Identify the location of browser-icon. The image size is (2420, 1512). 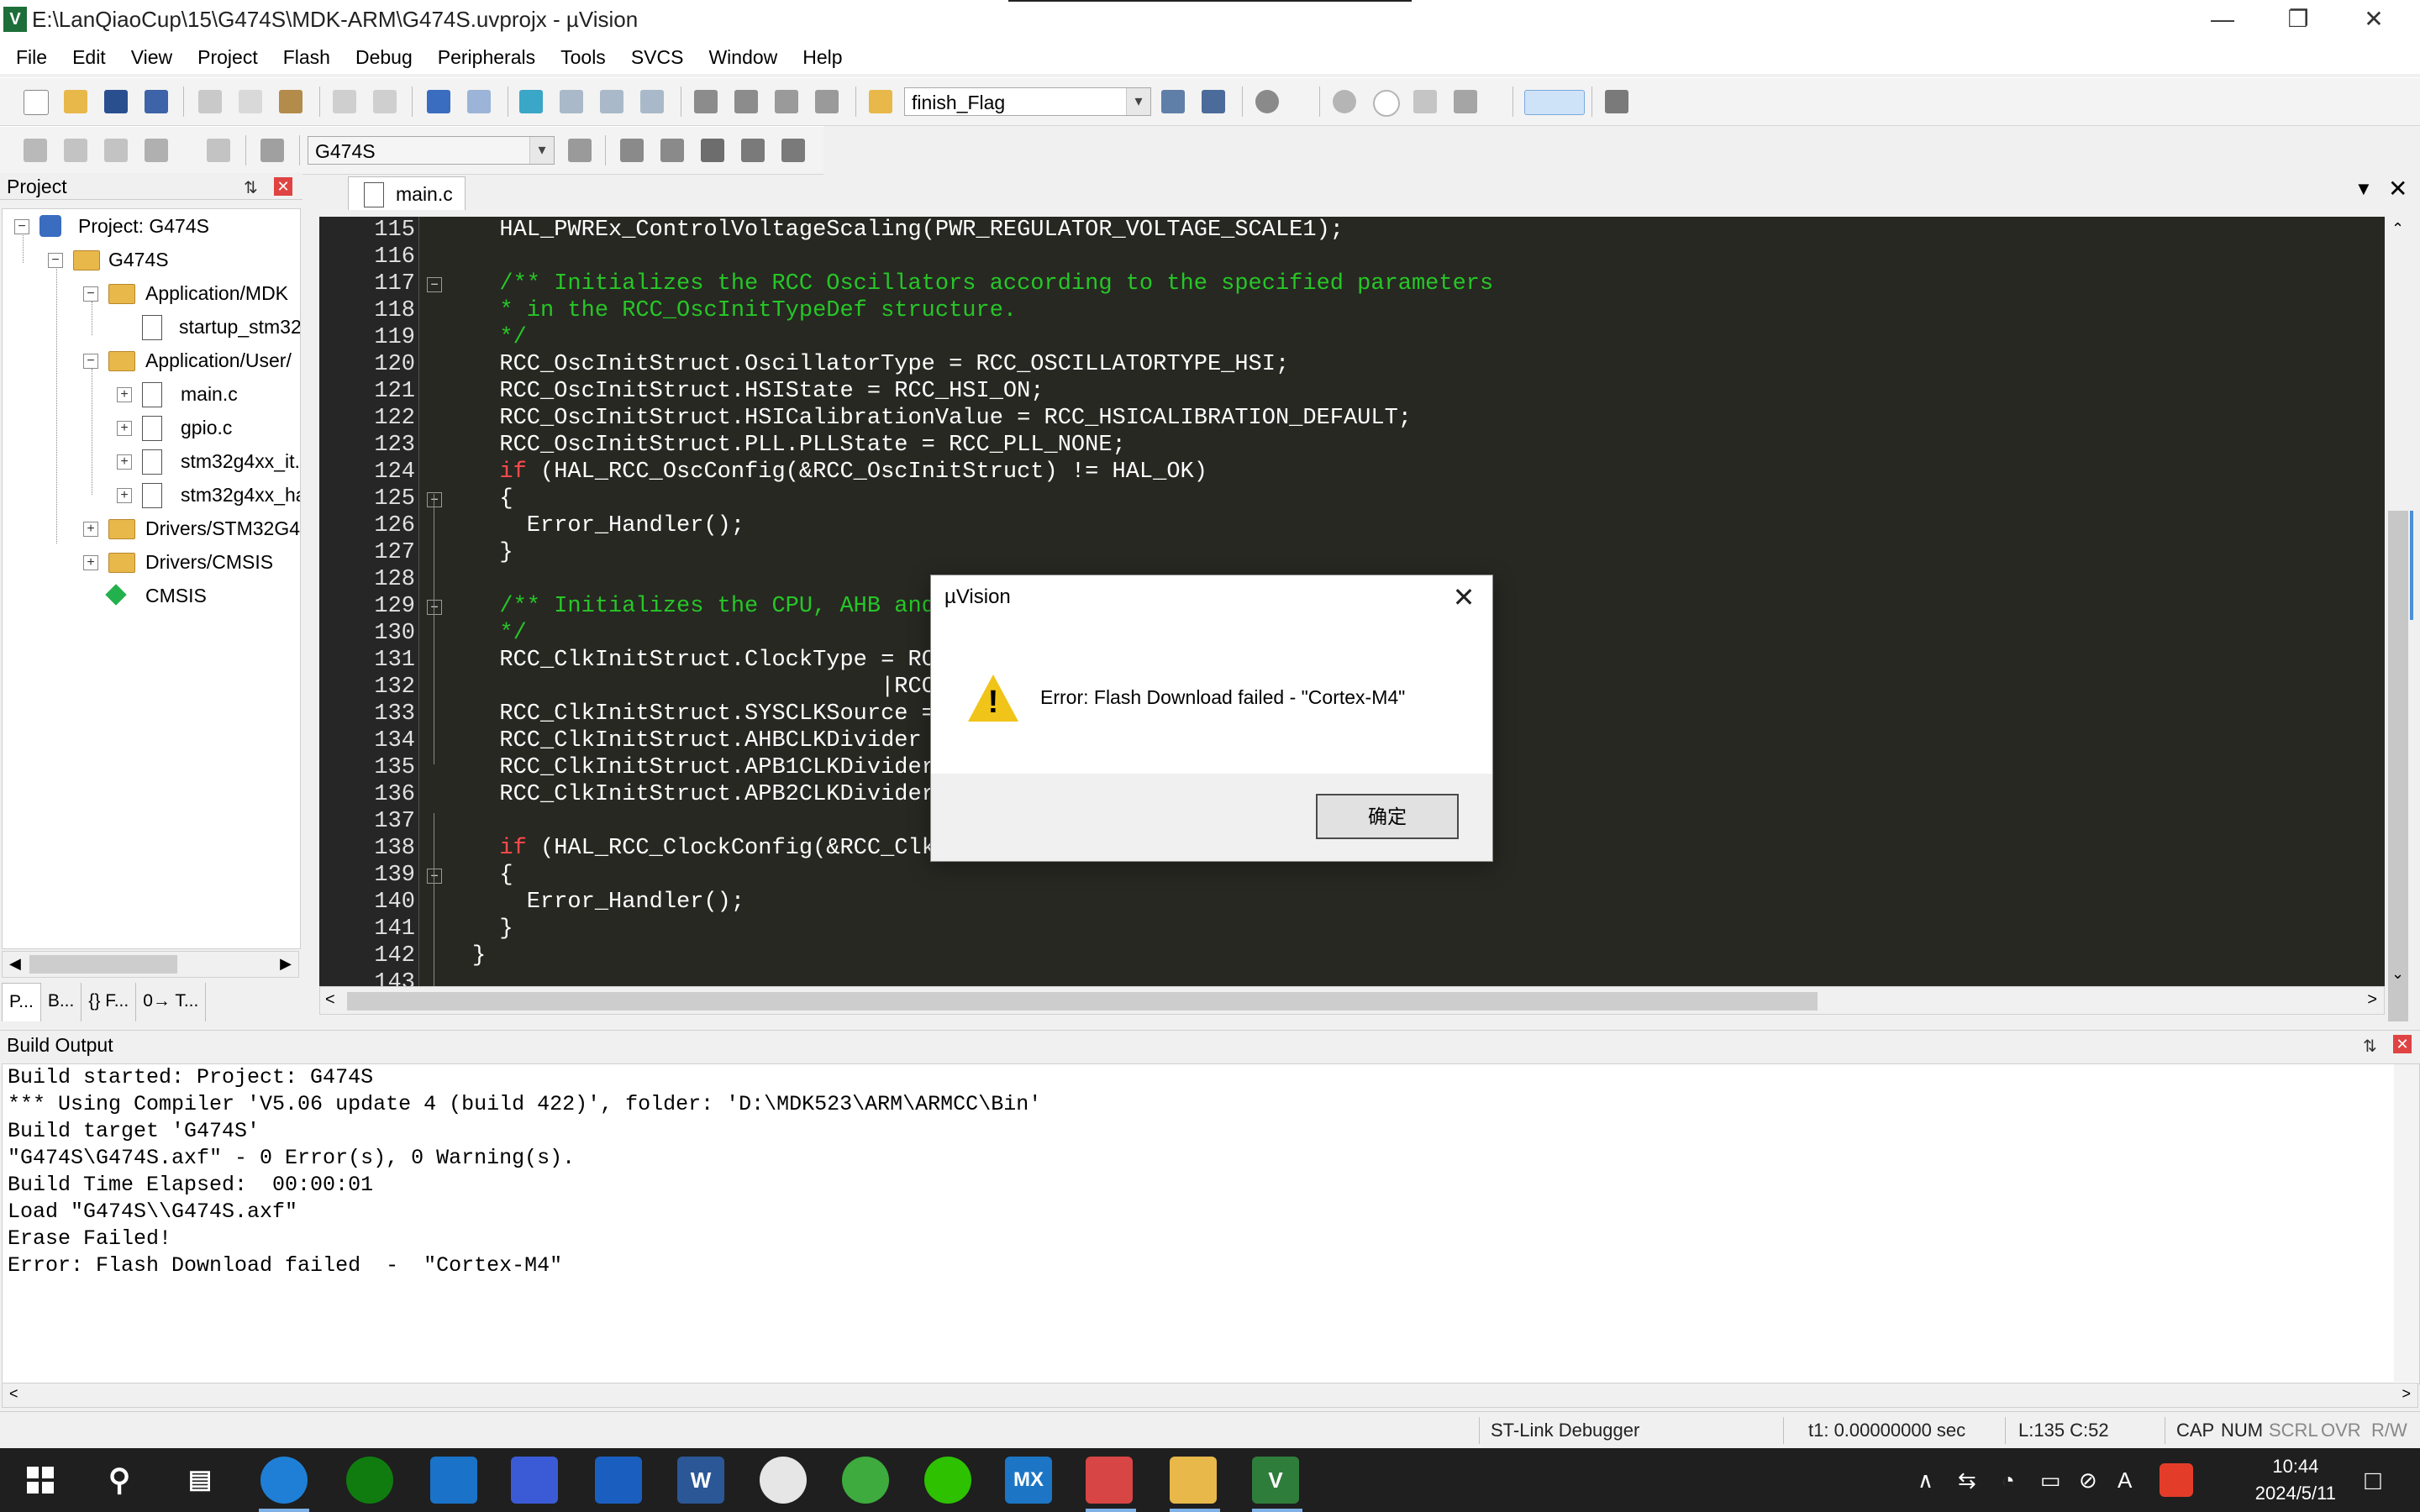
(866, 1480).